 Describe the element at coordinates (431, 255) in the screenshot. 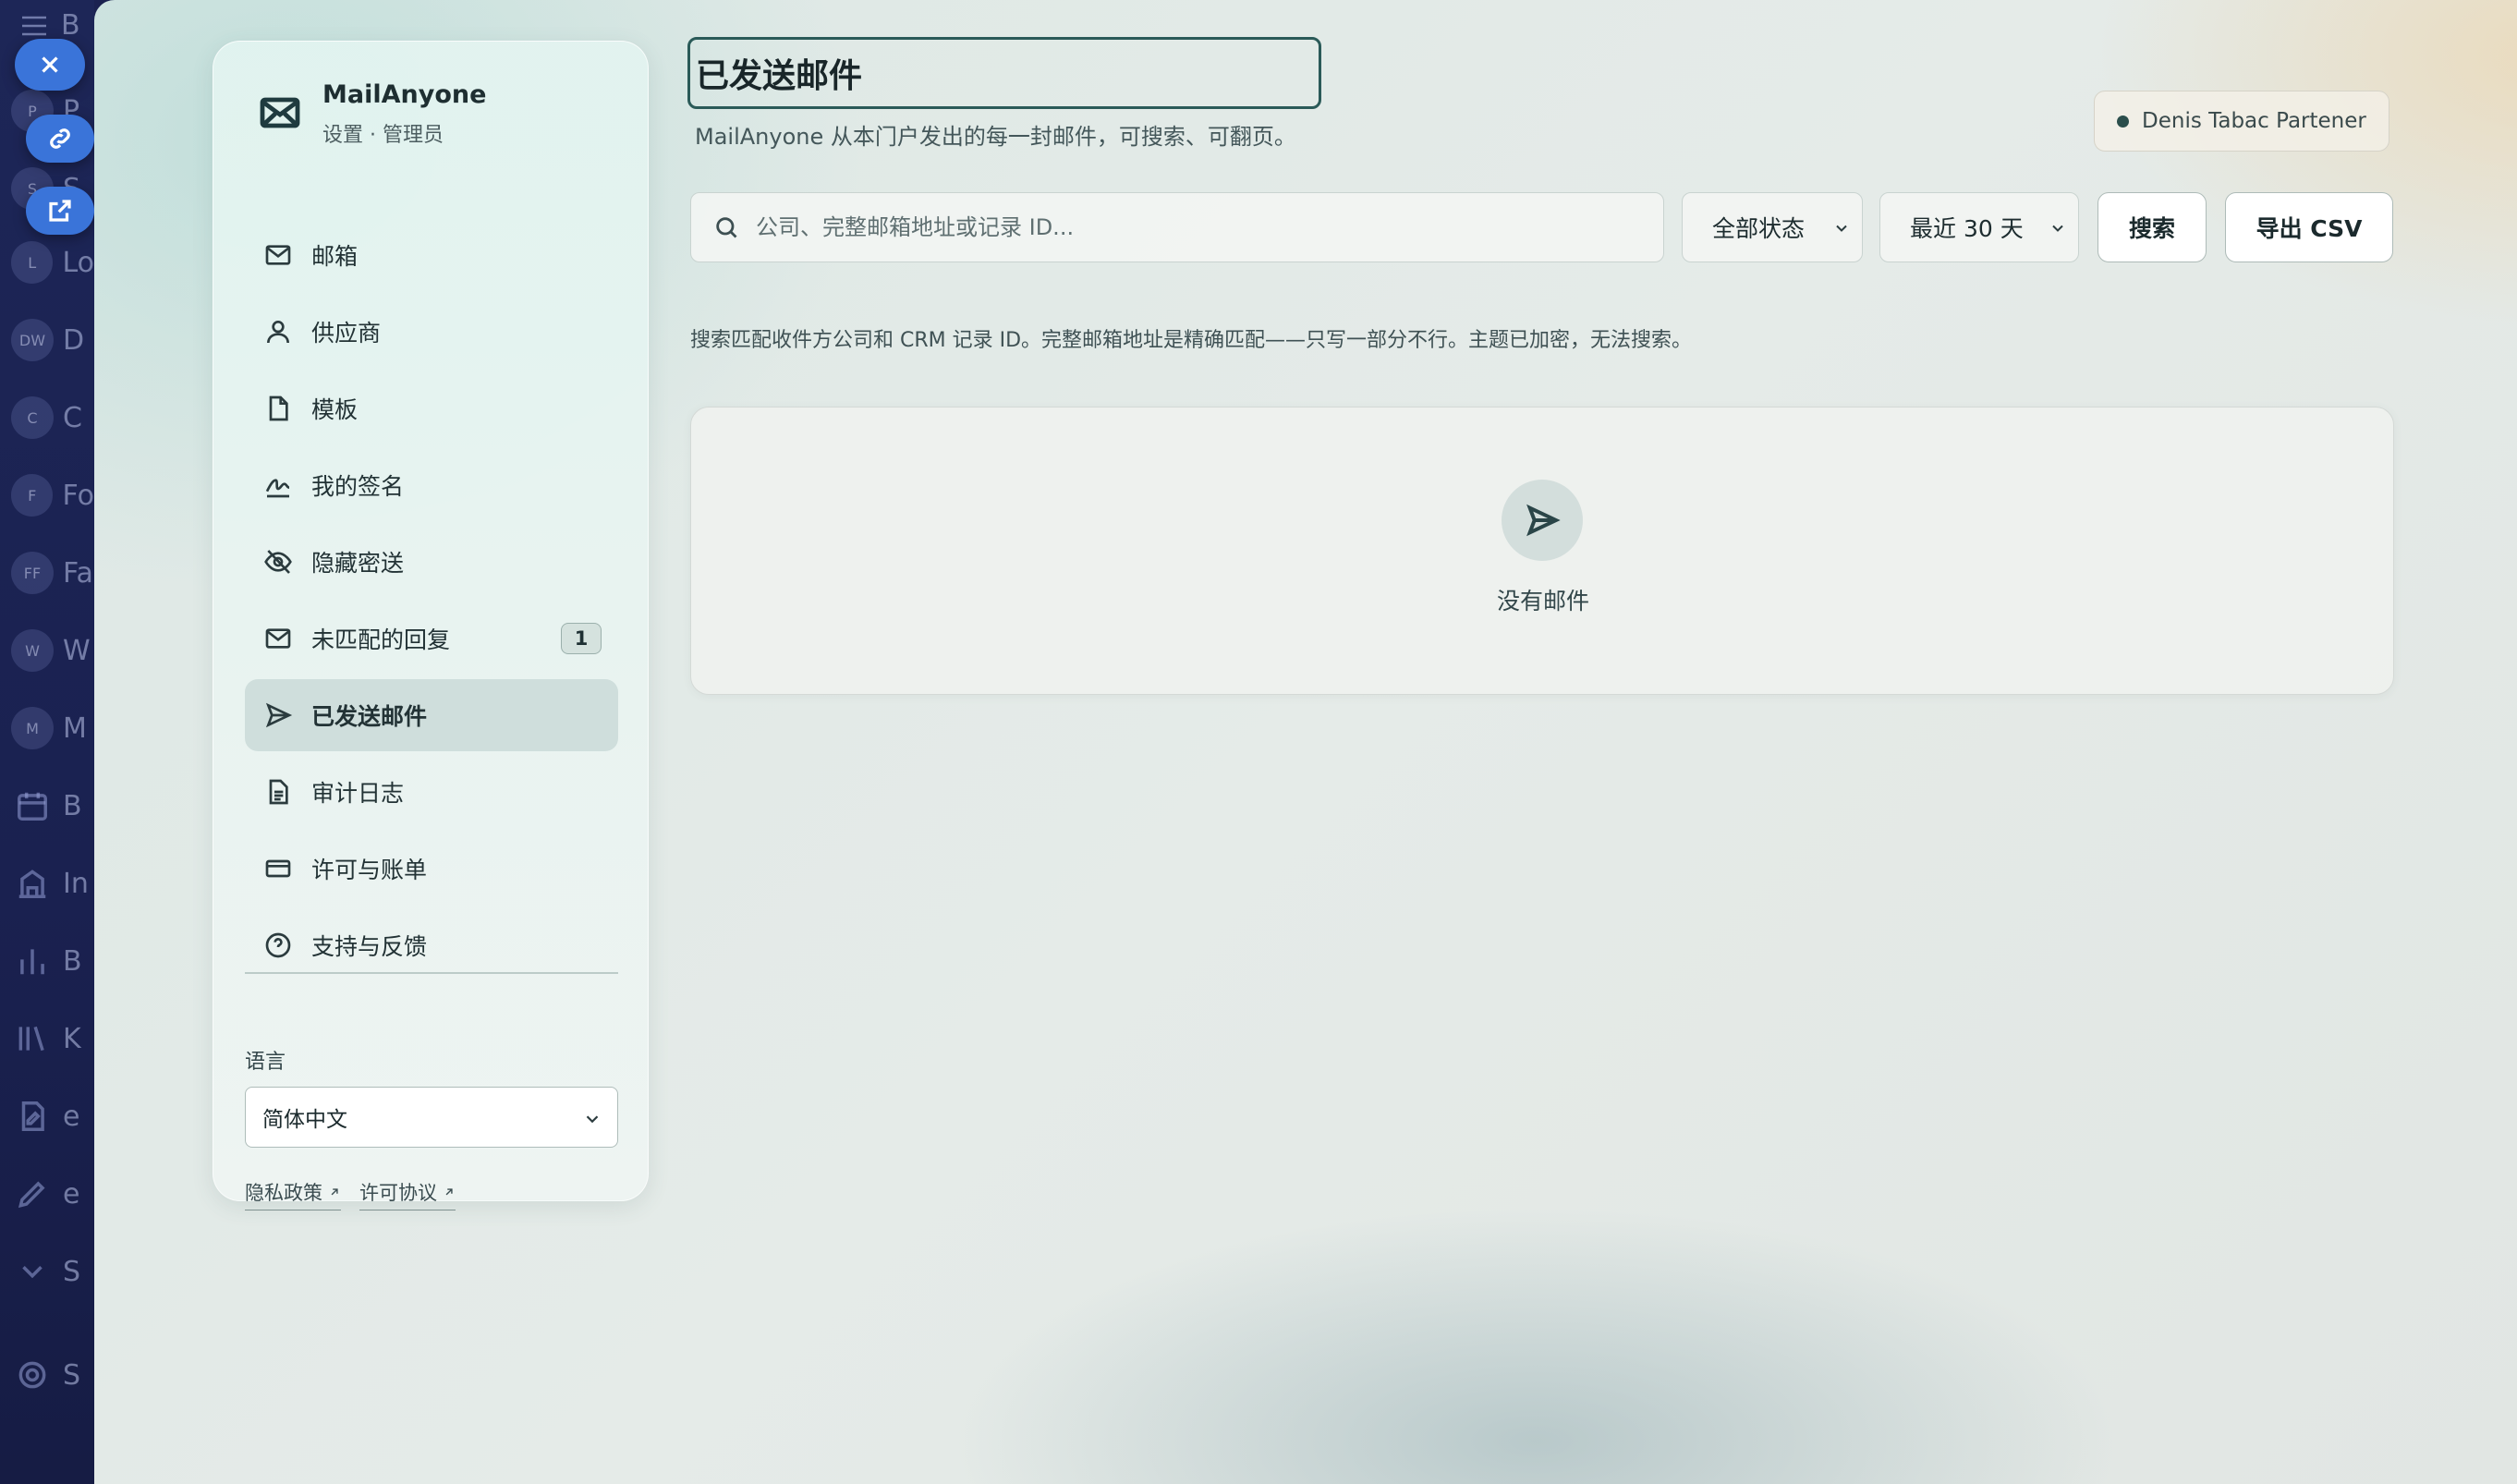

I see `sidebar-item-mailboxes: 邮箱` at that location.